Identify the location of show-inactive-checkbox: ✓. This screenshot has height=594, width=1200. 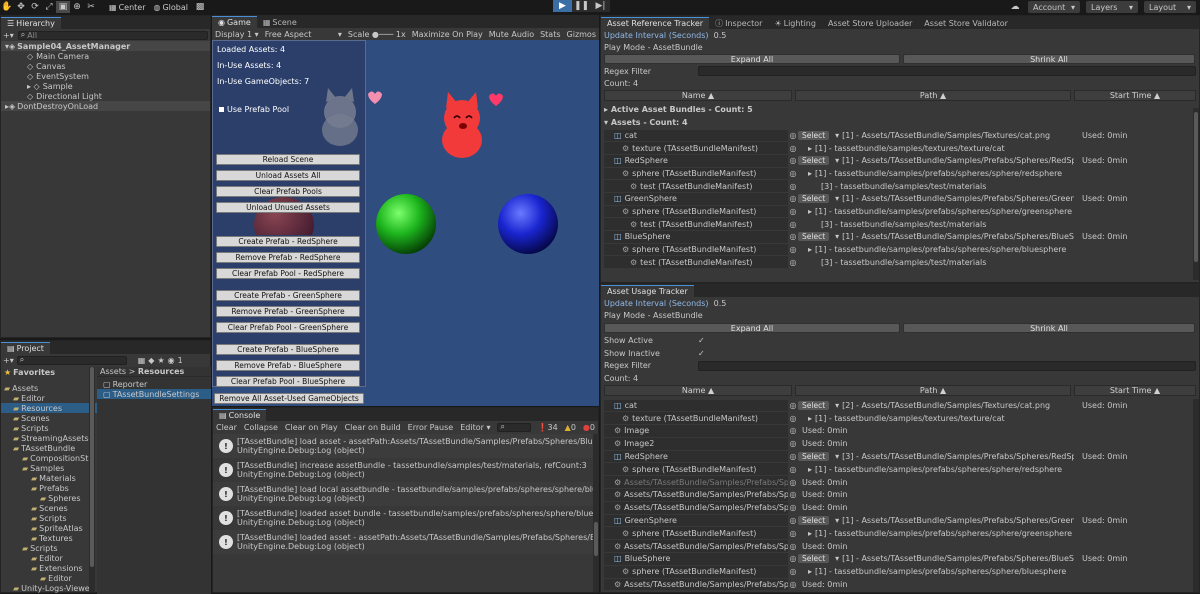
(701, 353).